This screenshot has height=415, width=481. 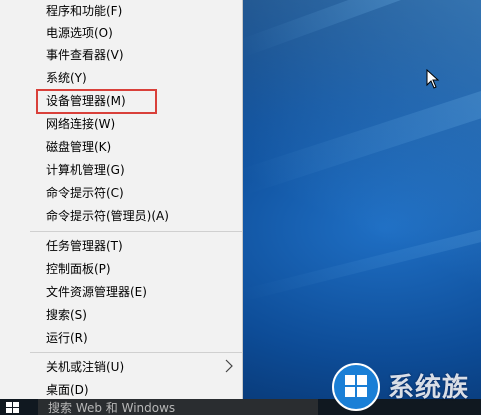 What do you see at coordinates (121, 193) in the screenshot?
I see `menu-item-command-prompt: 命令提示符(C)` at bounding box center [121, 193].